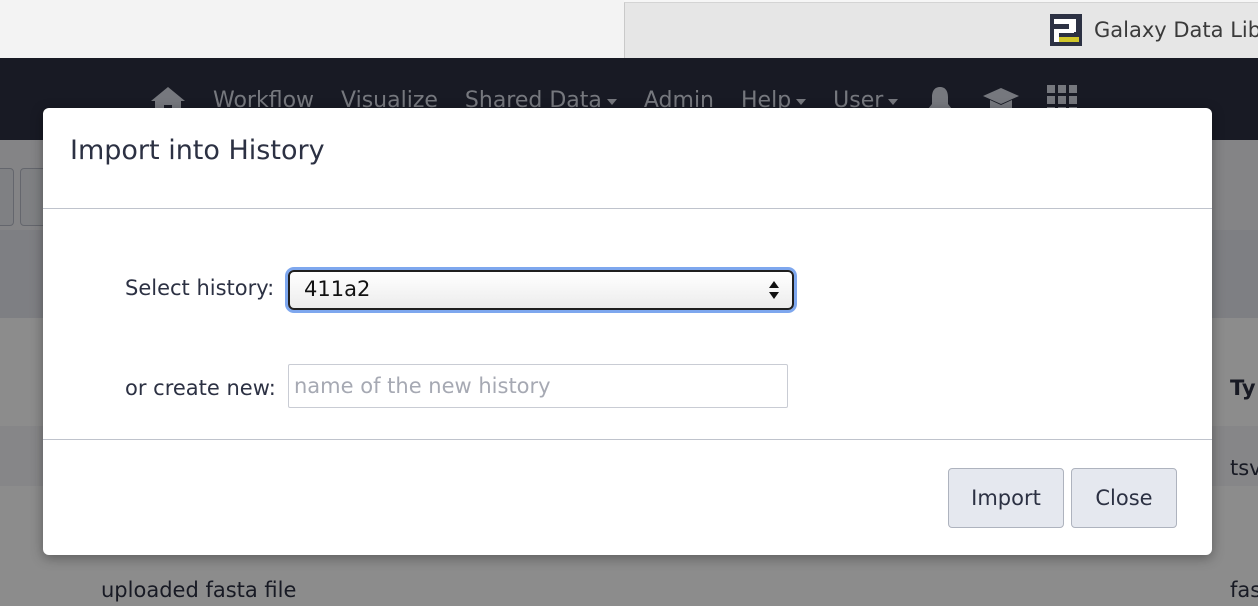  I want to click on import-button: Import, so click(1006, 498).